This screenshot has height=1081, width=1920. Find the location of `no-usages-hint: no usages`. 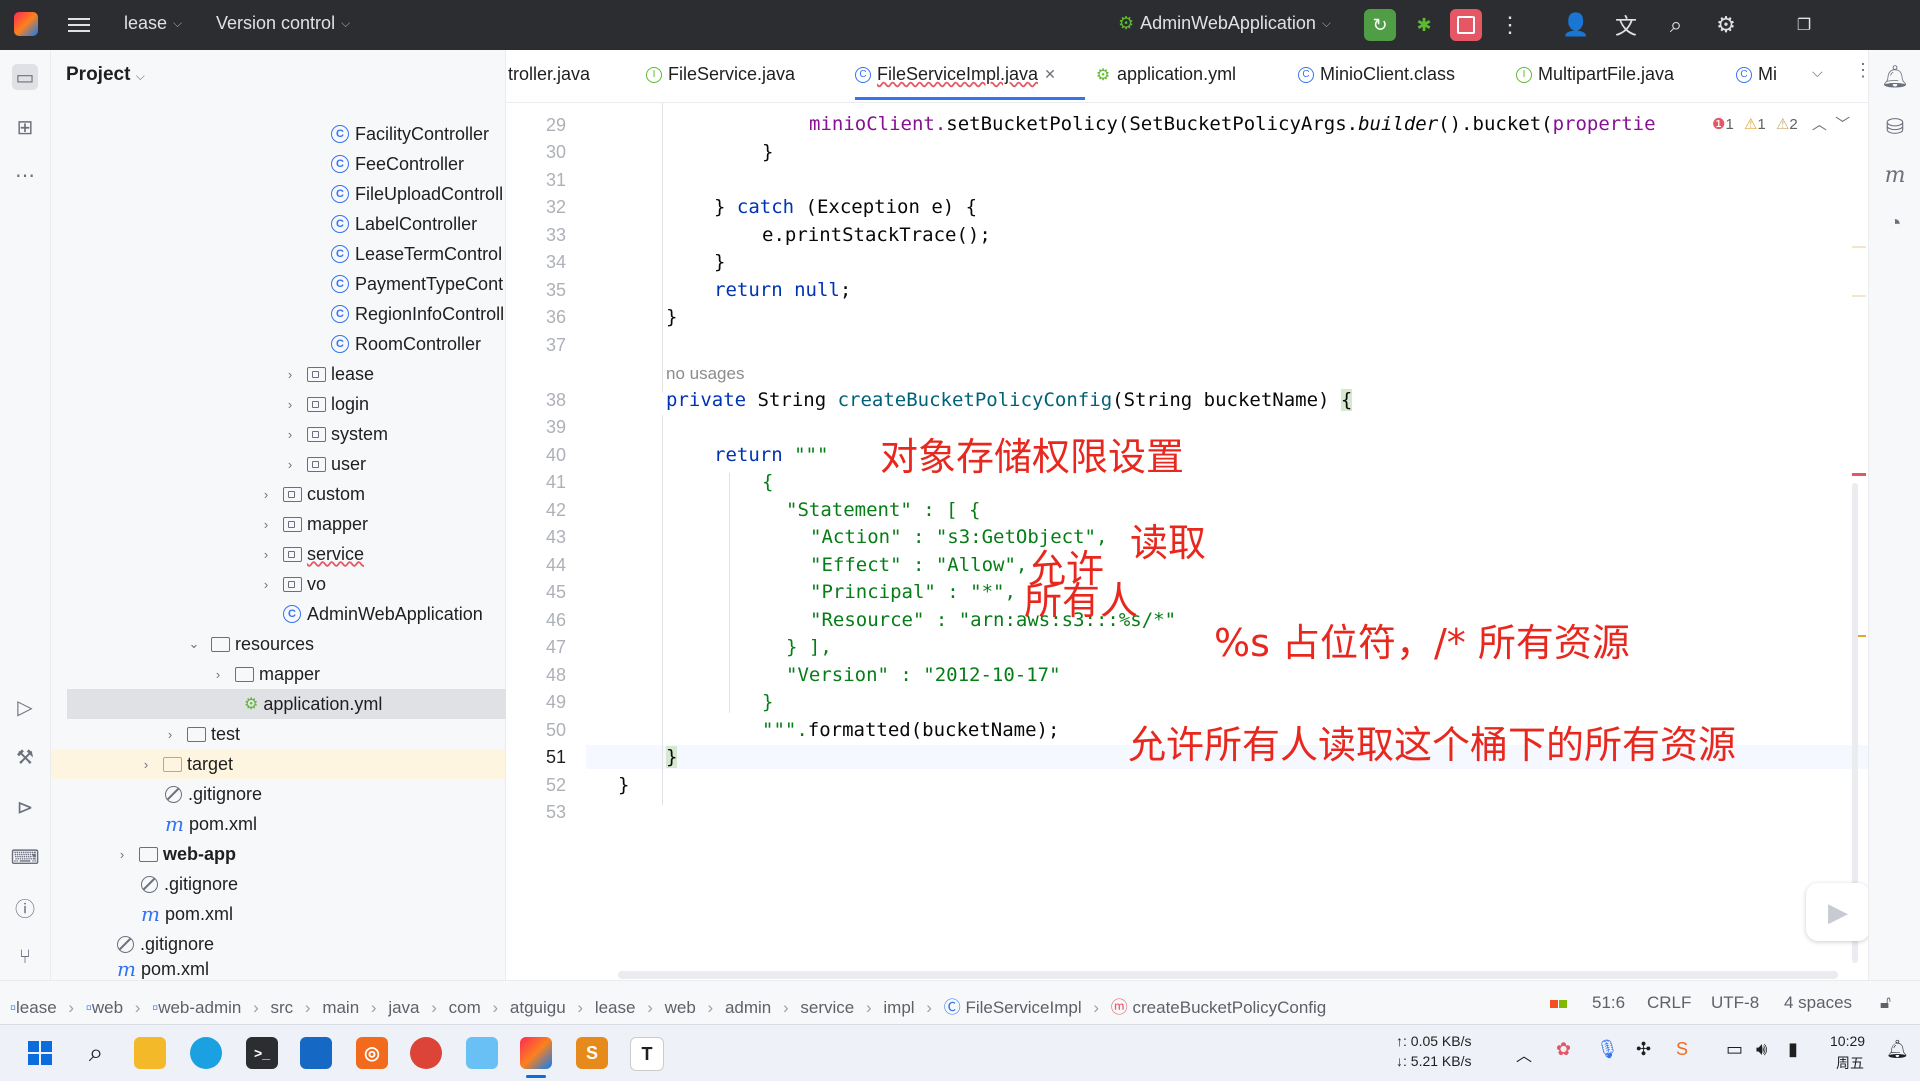

no-usages-hint: no usages is located at coordinates (705, 374).